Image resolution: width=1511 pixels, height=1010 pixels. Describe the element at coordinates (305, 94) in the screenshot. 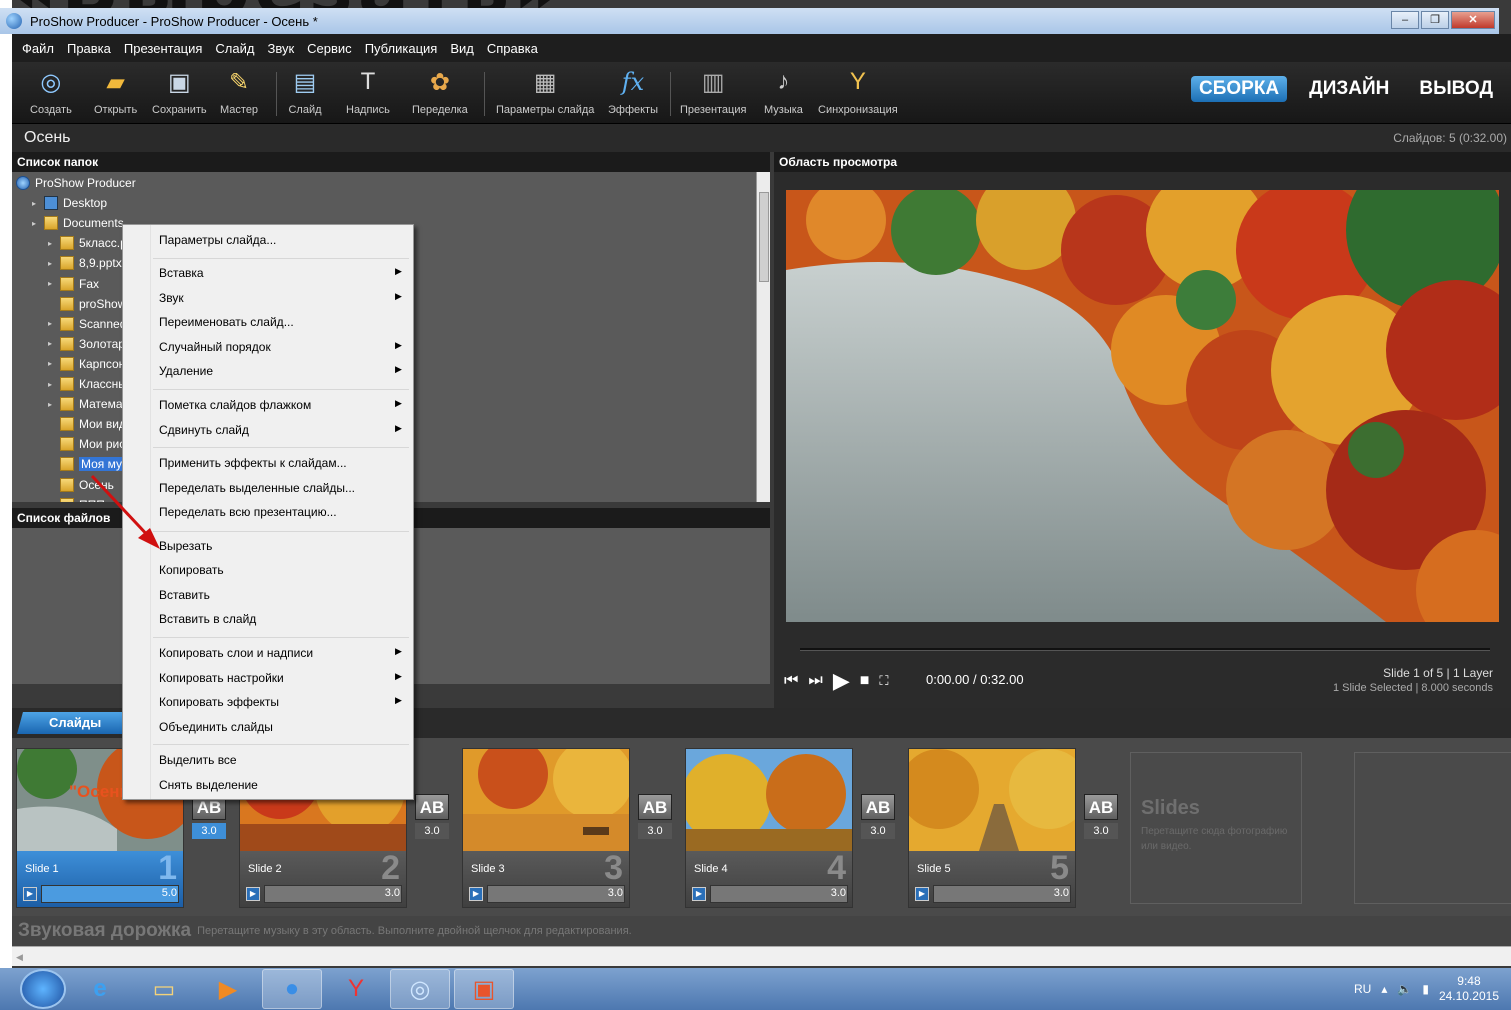

I see `add-slide-button: ▤ Слайд` at that location.